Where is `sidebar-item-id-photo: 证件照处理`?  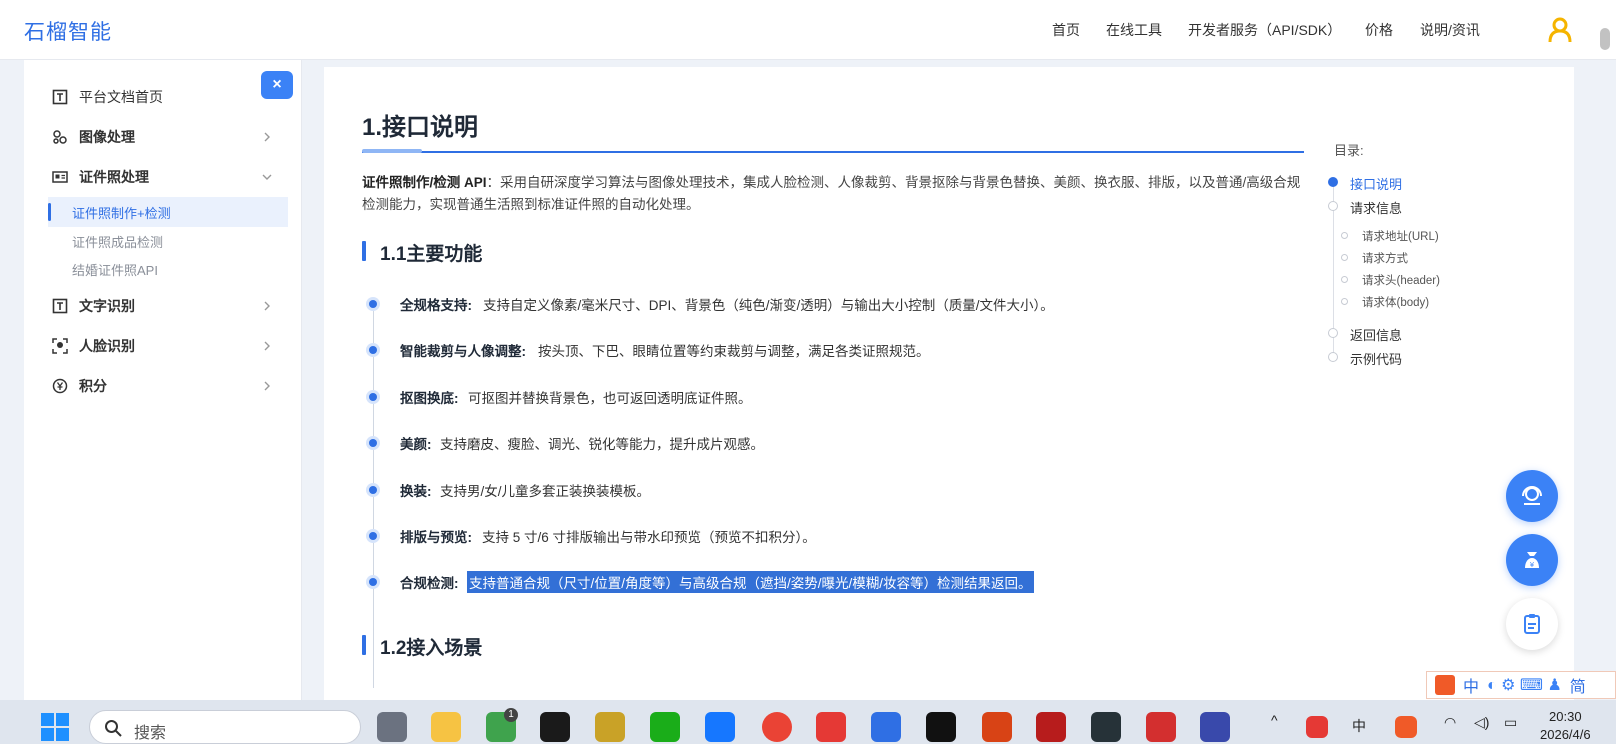
sidebar-item-id-photo: 证件照处理 is located at coordinates (163, 177).